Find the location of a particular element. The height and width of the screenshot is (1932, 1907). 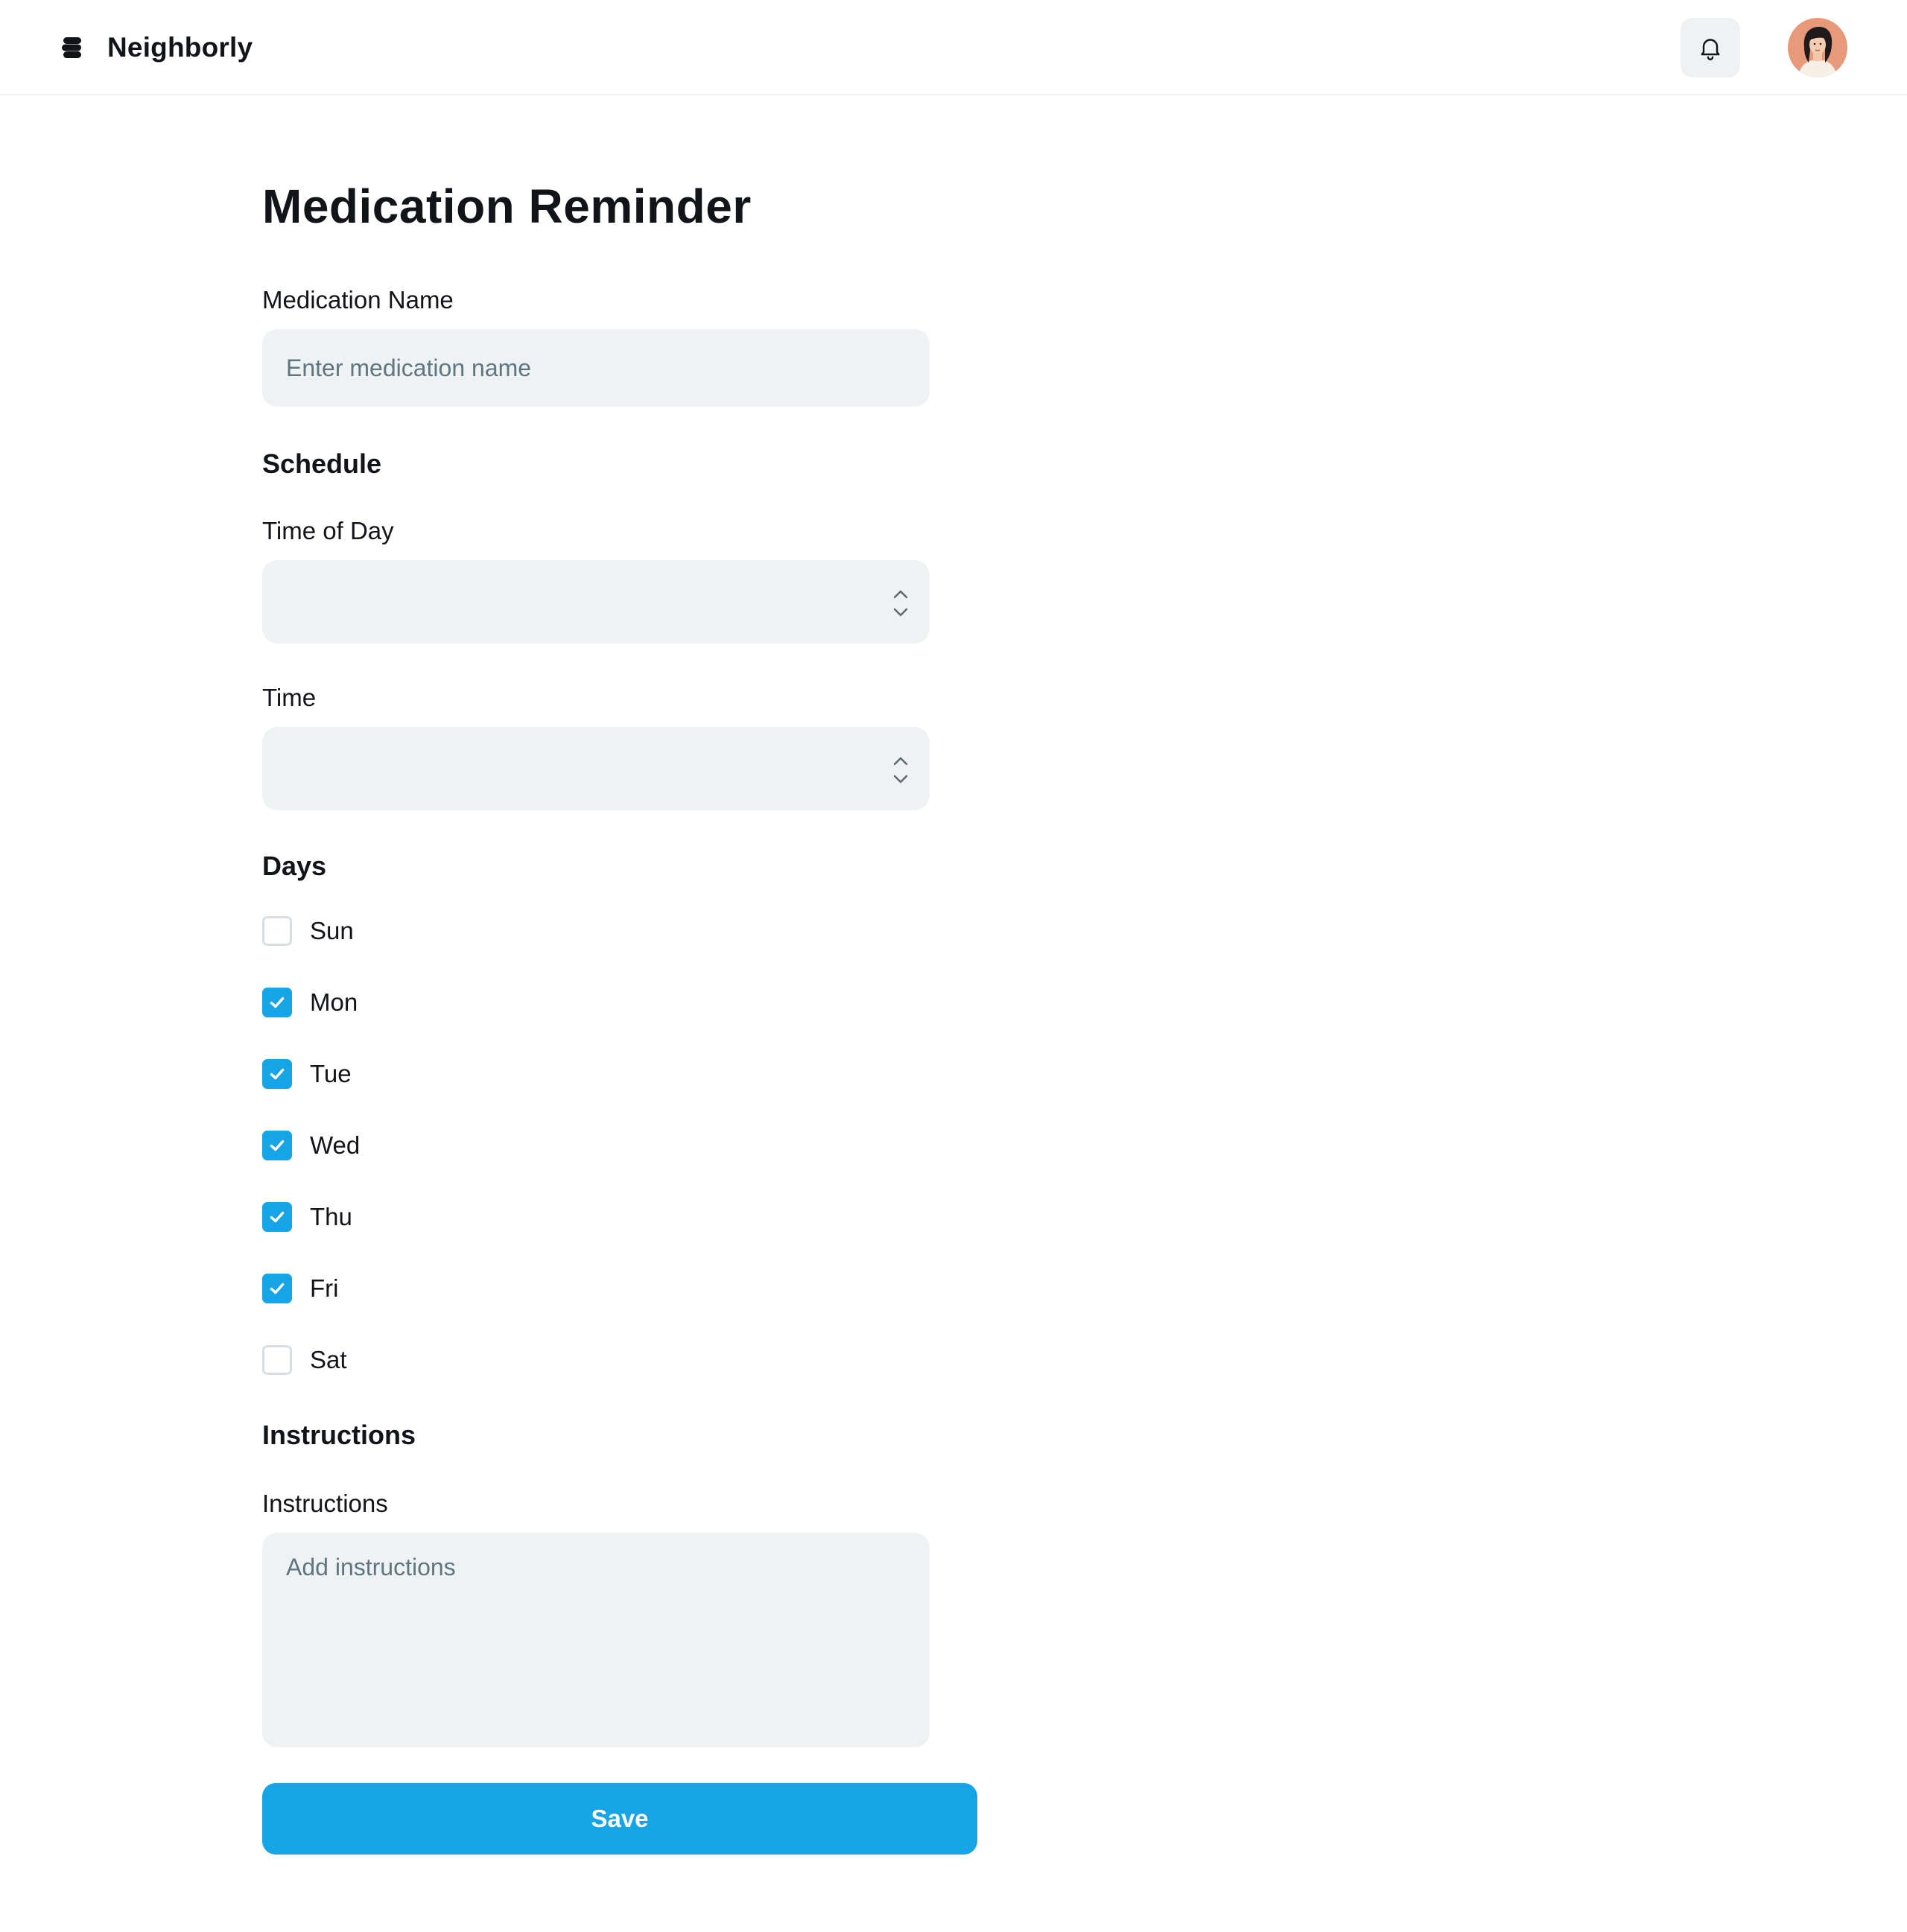

day-checkbox-sun: Sun is located at coordinates (308, 931).